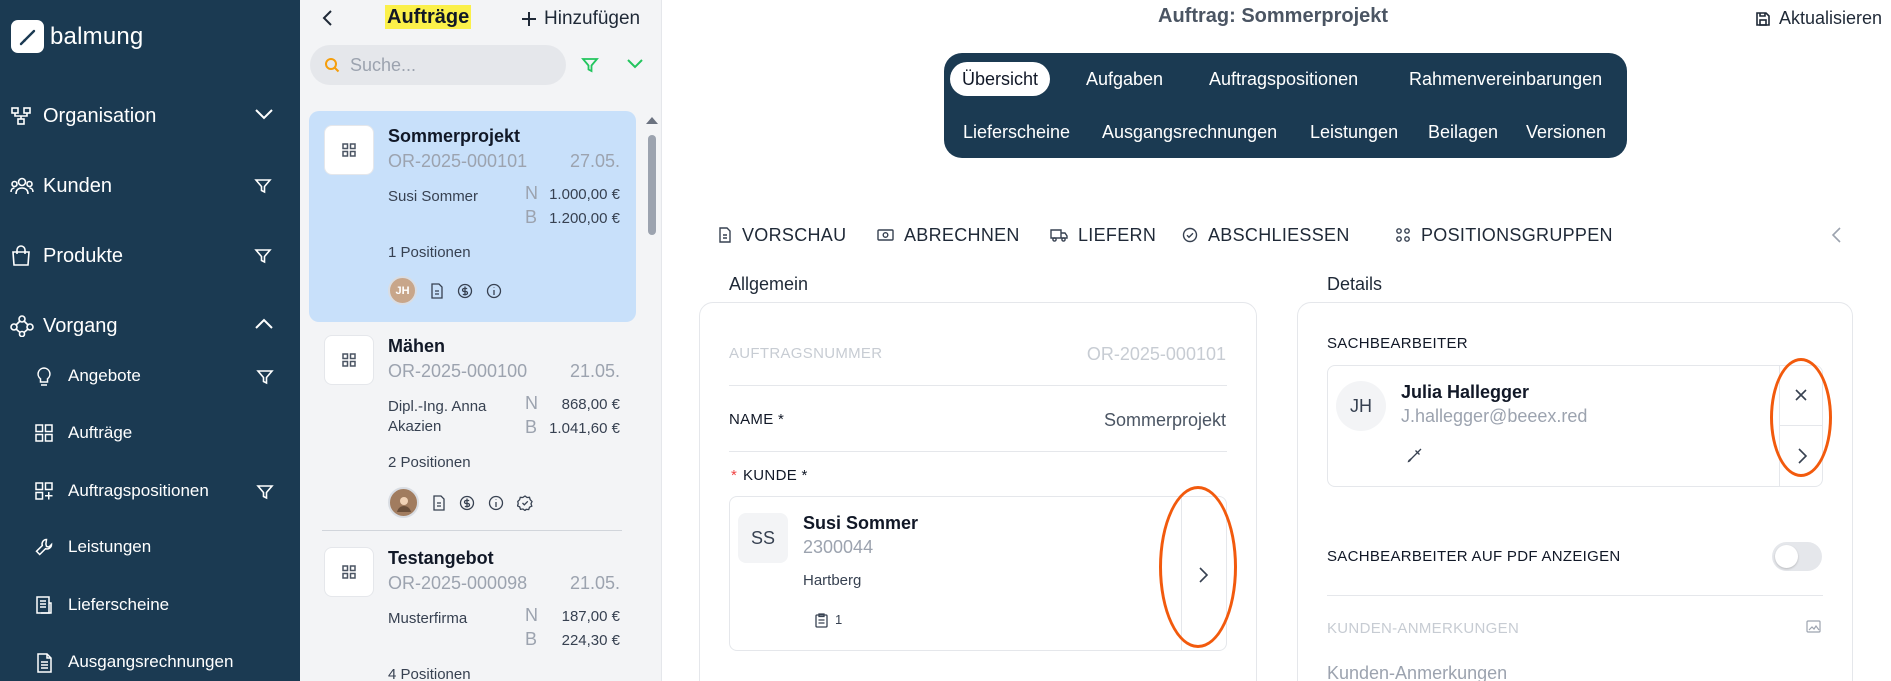  I want to click on tab-aufgaben: Aufgaben, so click(1124, 79).